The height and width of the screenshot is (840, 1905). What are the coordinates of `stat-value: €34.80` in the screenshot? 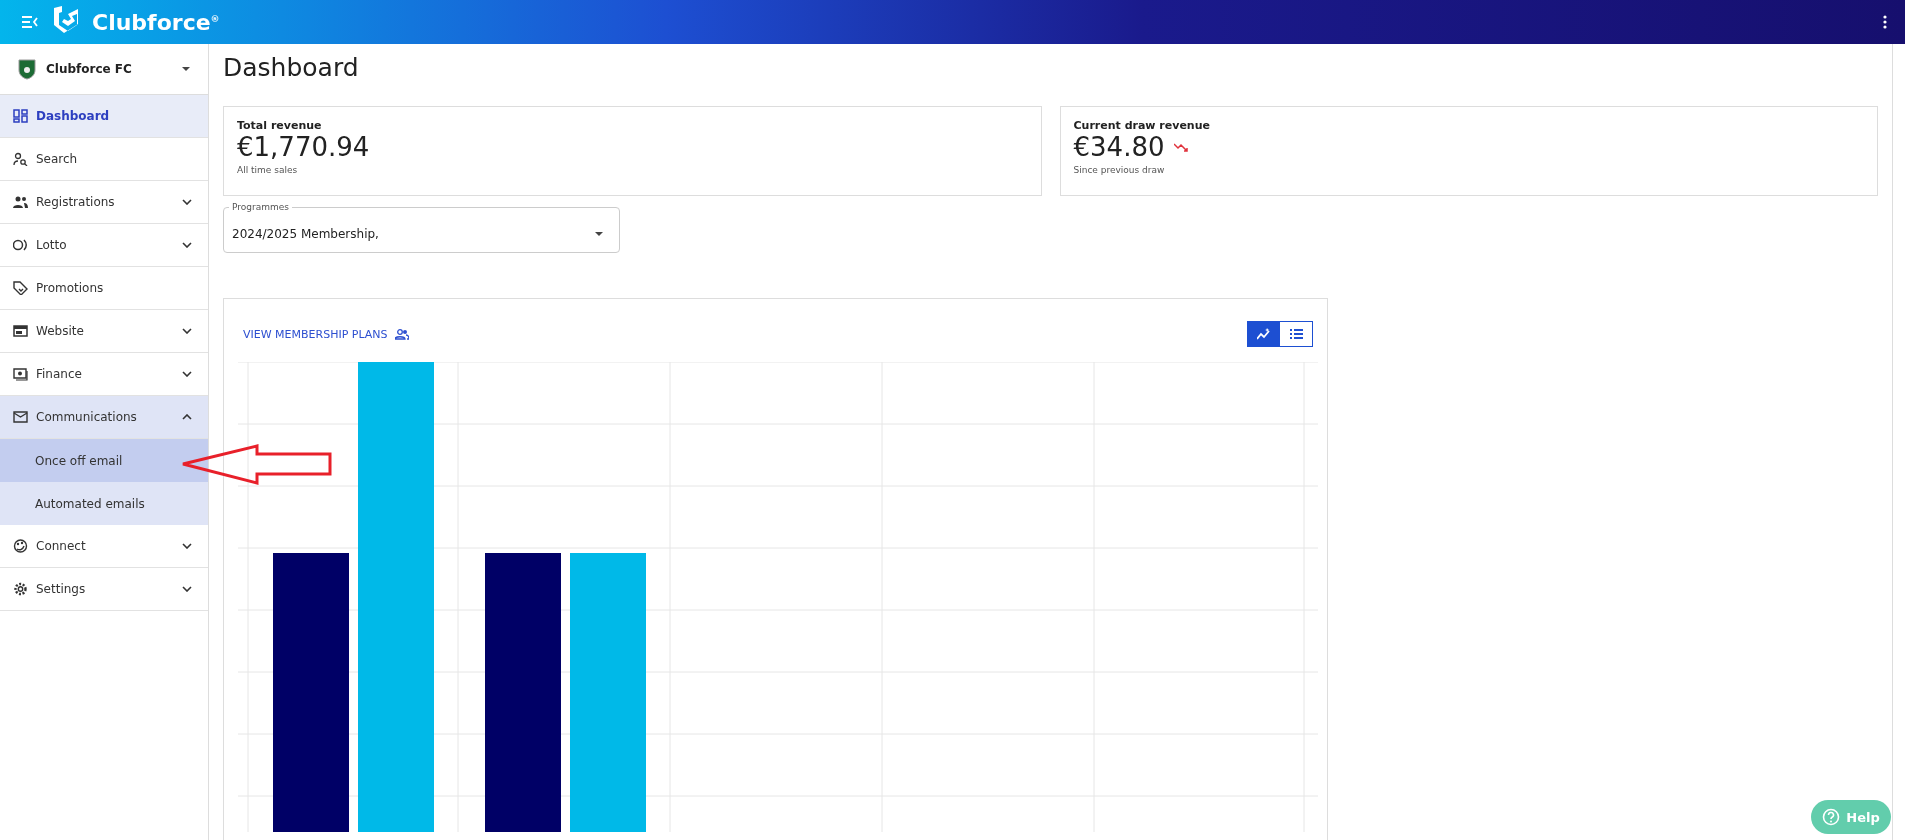 It's located at (1119, 147).